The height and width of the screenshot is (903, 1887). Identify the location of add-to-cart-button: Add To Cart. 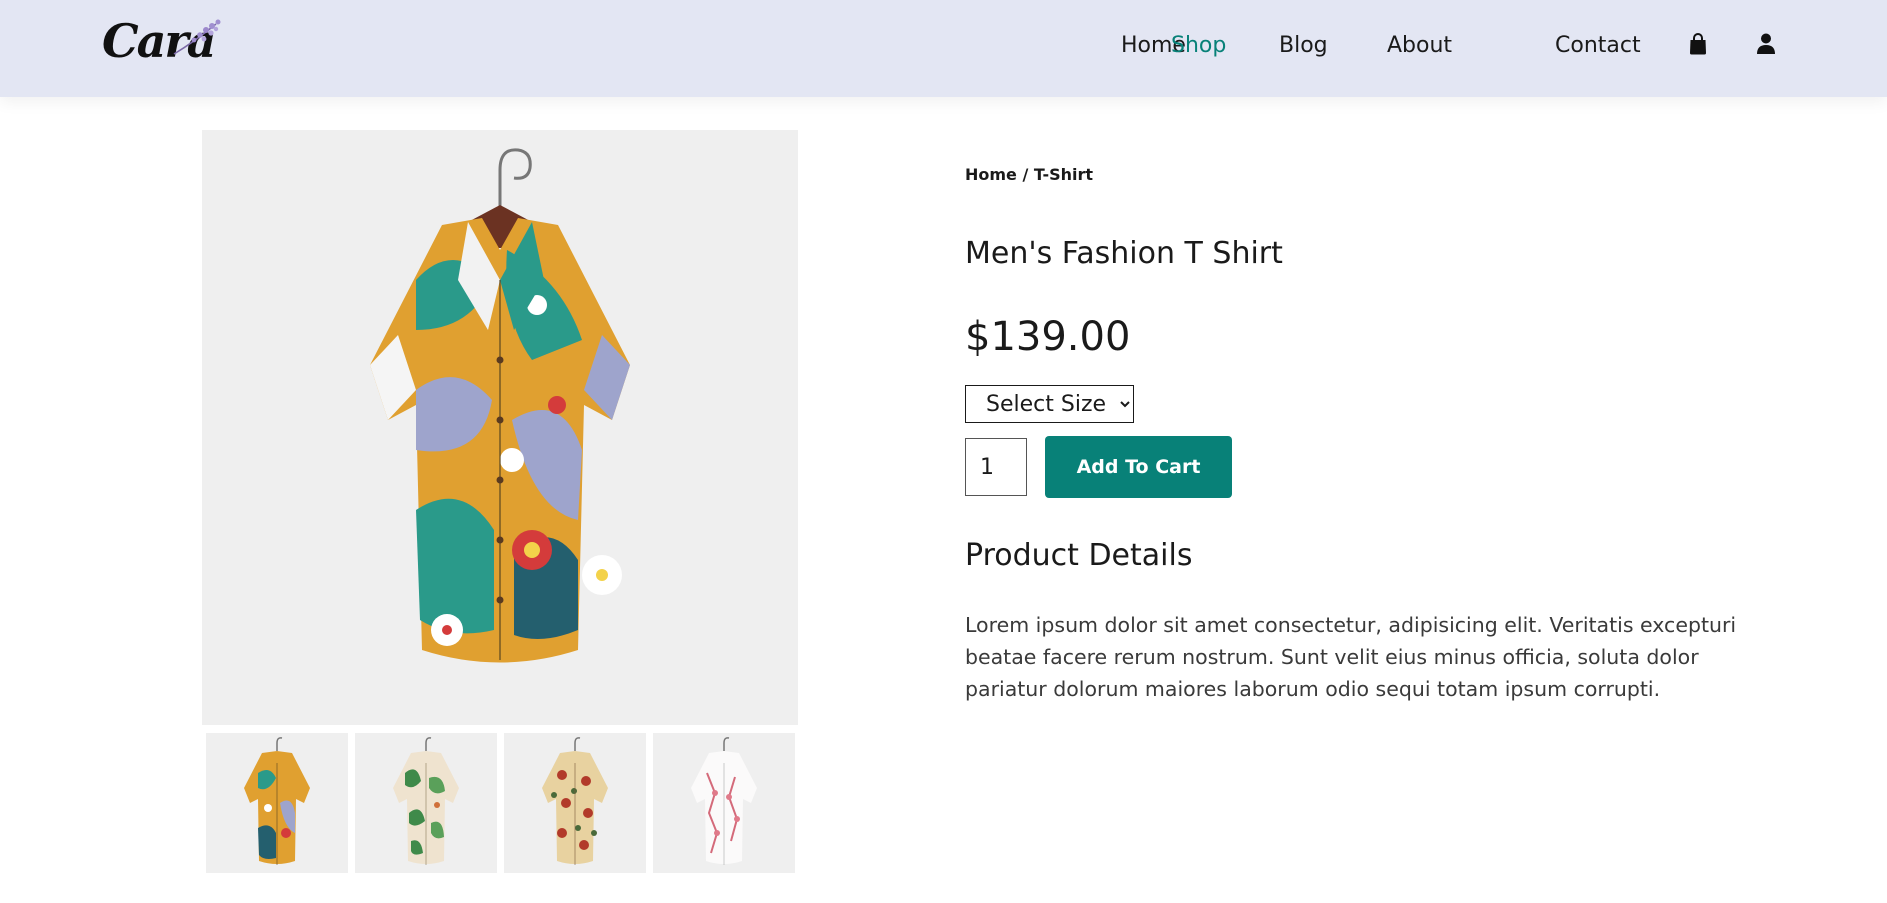
(1138, 467).